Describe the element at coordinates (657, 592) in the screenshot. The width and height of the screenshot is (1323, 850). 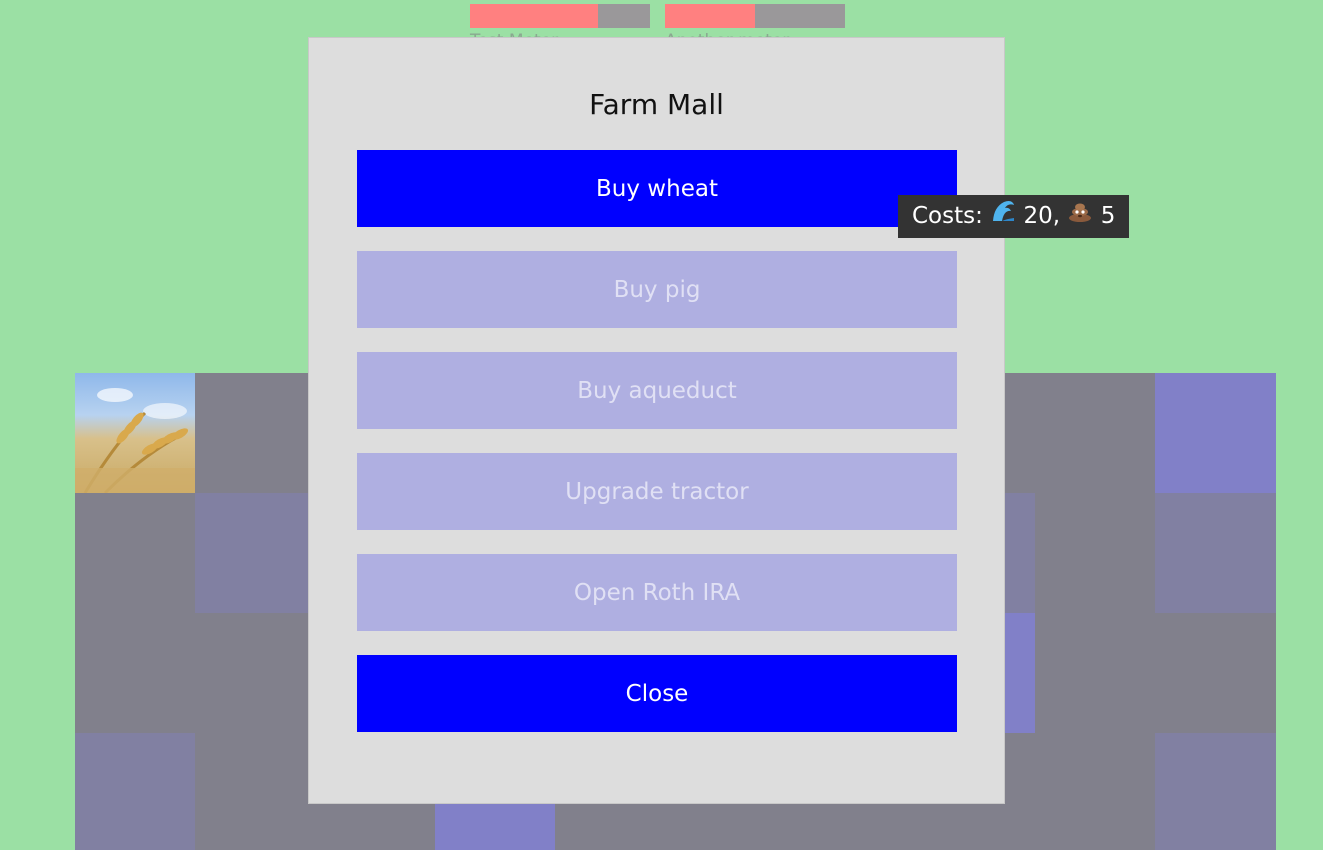
I see `open-roth-ira-button: Open Roth IRA` at that location.